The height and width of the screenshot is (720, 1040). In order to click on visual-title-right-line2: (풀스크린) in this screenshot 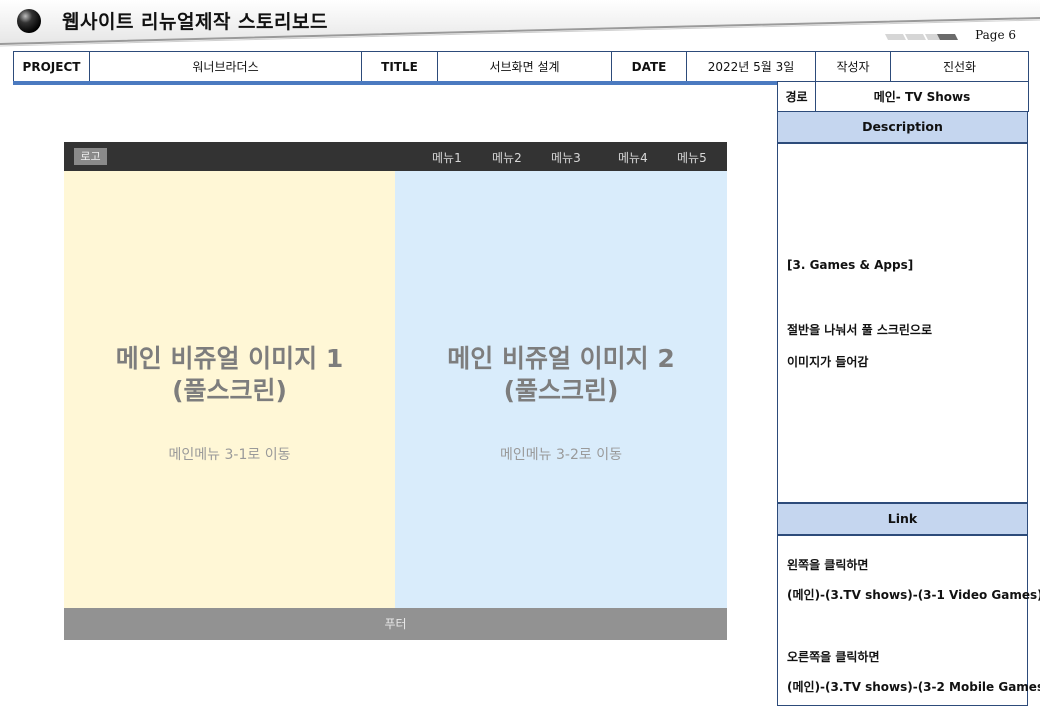, I will do `click(561, 390)`.